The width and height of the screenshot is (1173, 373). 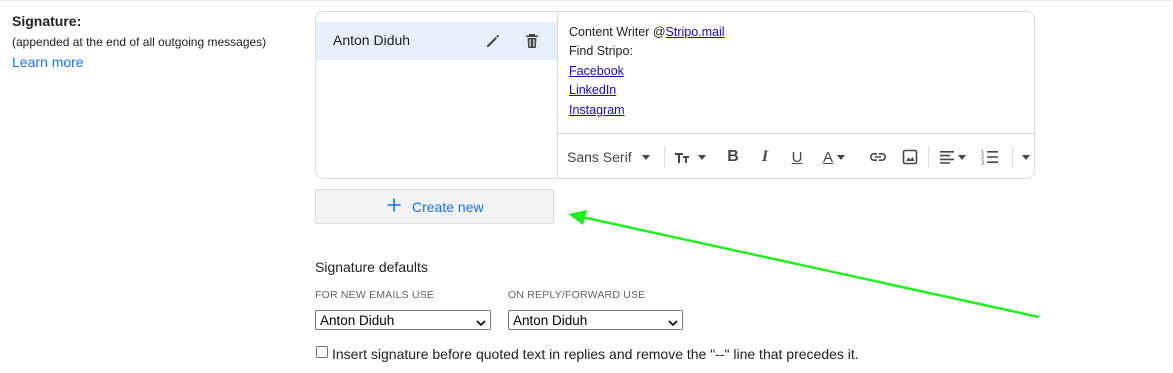 What do you see at coordinates (48, 62) in the screenshot?
I see `learn-more-link: Learn more` at bounding box center [48, 62].